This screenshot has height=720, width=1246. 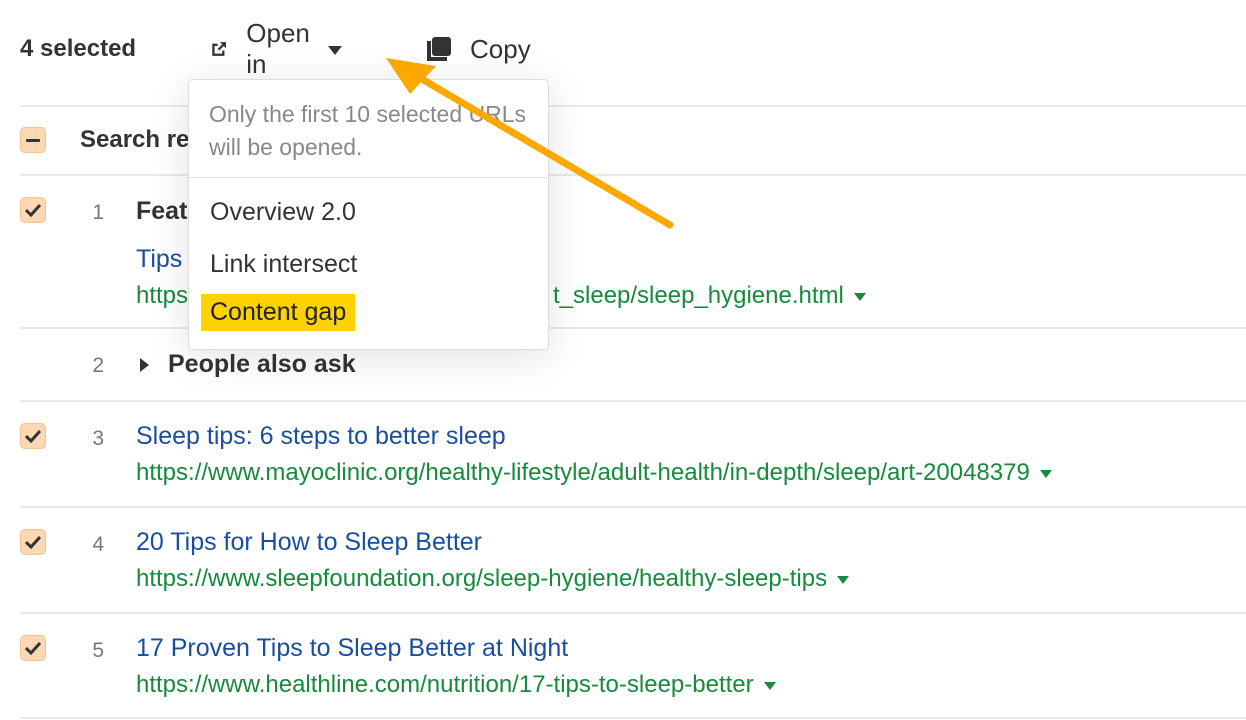 I want to click on header-label: Search re, so click(x=135, y=139).